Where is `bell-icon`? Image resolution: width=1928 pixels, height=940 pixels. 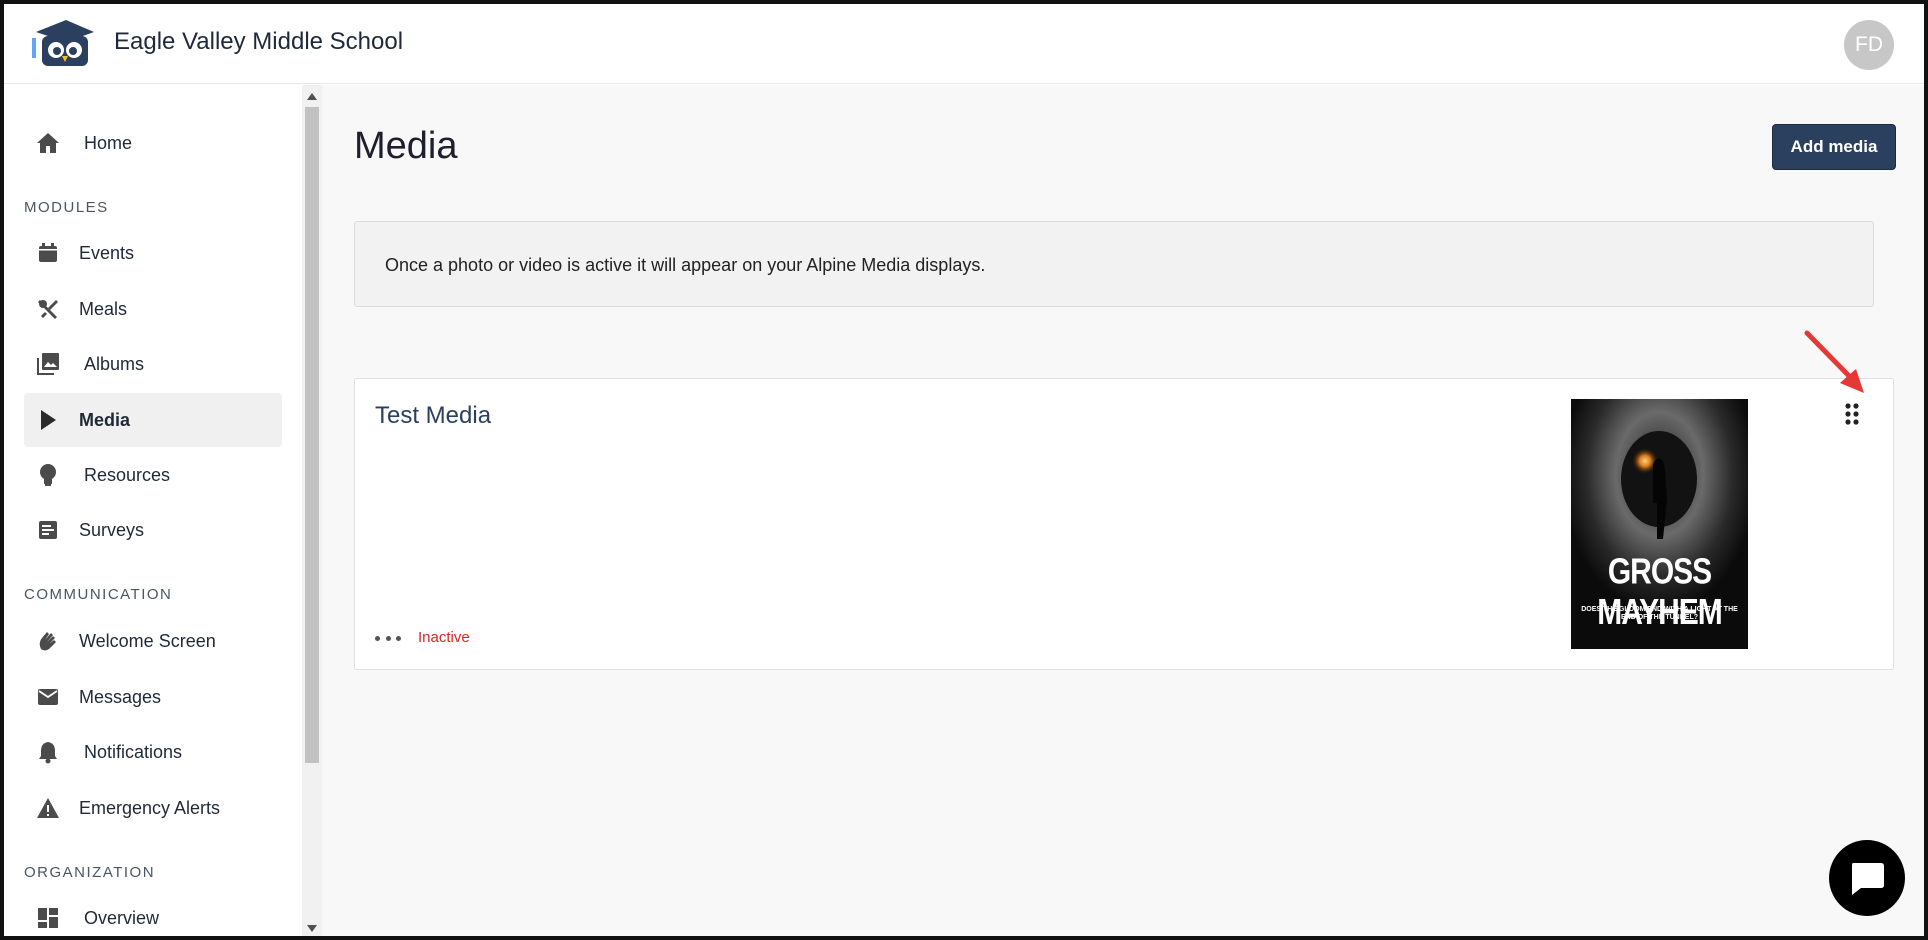 bell-icon is located at coordinates (48, 752).